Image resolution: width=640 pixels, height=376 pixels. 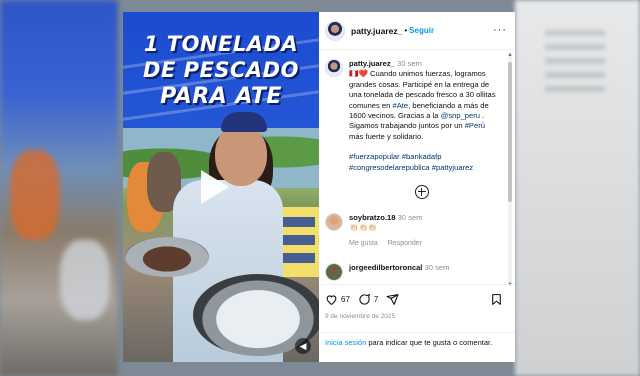 What do you see at coordinates (475, 125) in the screenshot?
I see `hashtag-link: #Perú` at bounding box center [475, 125].